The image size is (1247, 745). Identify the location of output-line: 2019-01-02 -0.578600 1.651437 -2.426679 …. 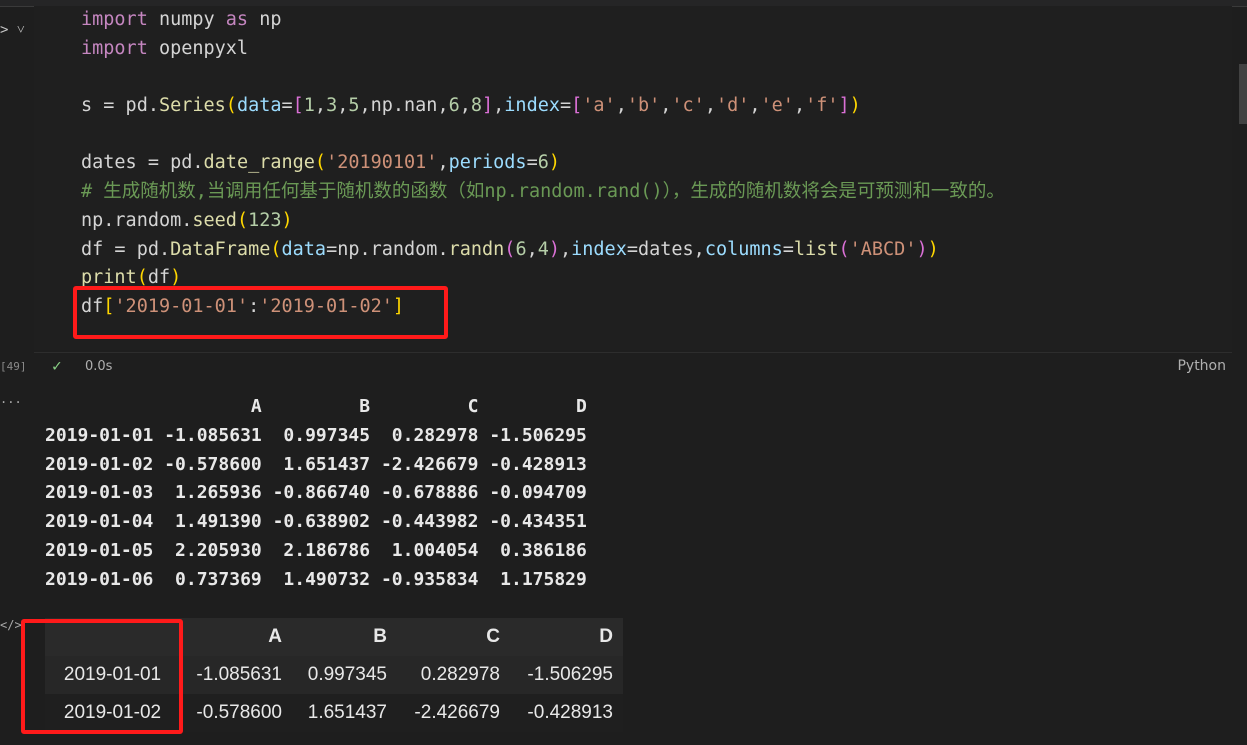
(316, 464).